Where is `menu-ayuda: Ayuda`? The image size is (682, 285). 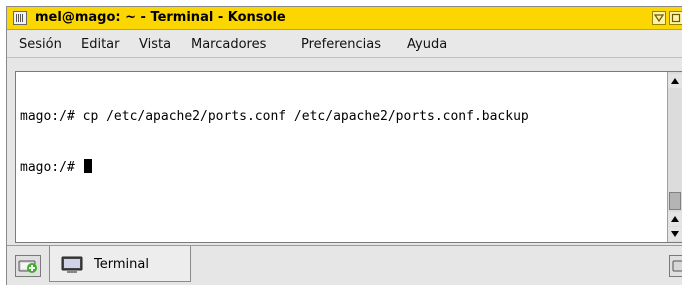
menu-ayuda: Ayuda is located at coordinates (427, 44).